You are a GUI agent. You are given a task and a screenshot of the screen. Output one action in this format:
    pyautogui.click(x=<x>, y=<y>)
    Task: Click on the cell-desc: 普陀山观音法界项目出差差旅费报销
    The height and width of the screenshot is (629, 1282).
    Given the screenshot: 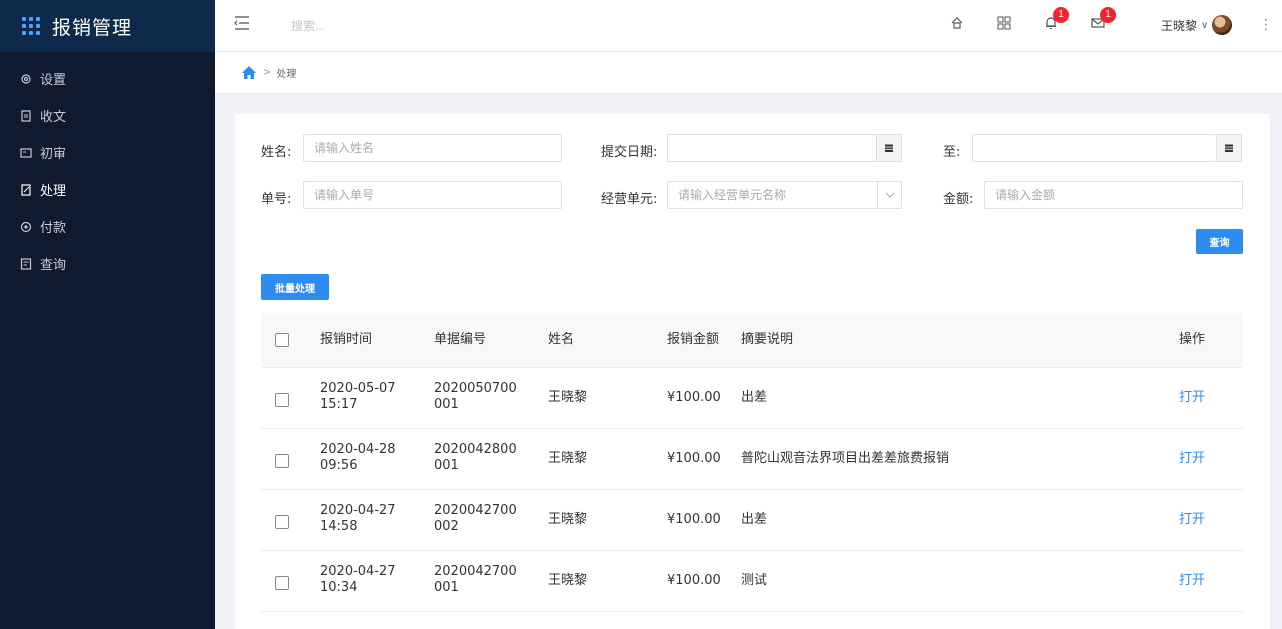 What is the action you would take?
    pyautogui.click(x=845, y=458)
    